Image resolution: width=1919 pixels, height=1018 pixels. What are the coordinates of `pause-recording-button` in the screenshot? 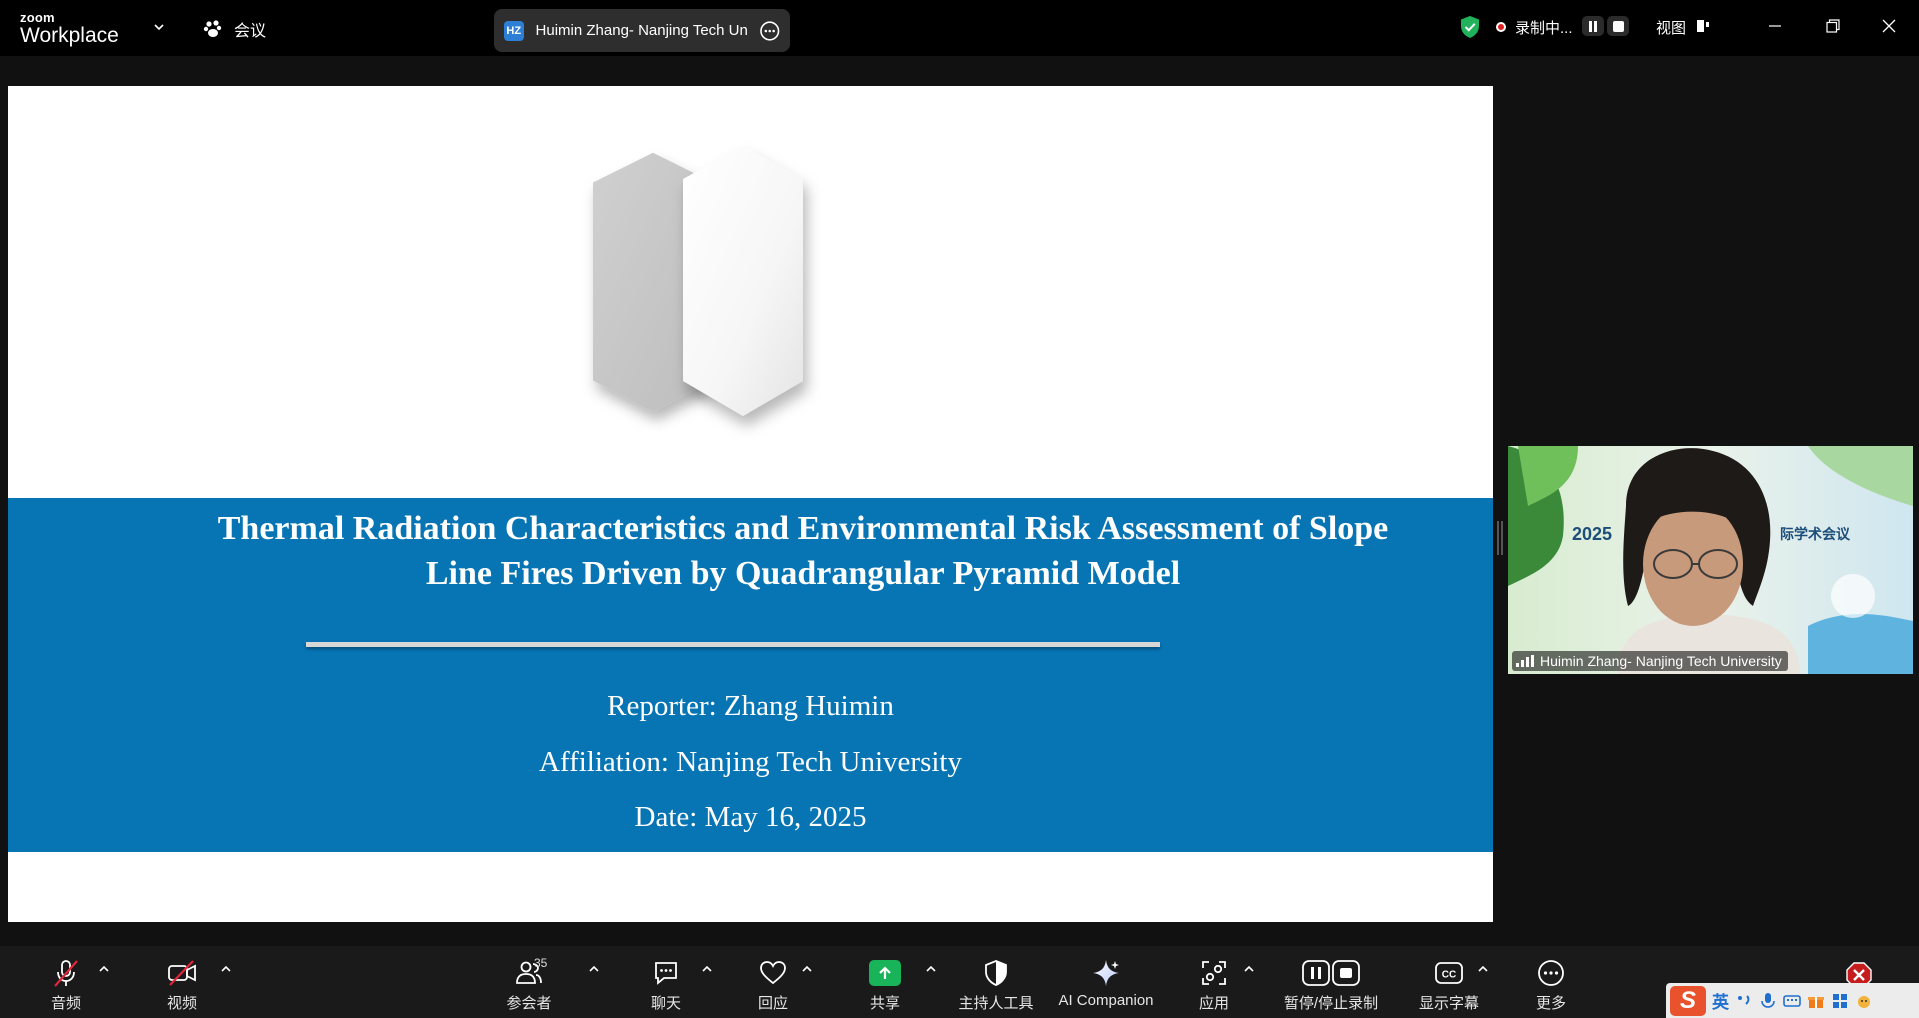 It's located at (1593, 26).